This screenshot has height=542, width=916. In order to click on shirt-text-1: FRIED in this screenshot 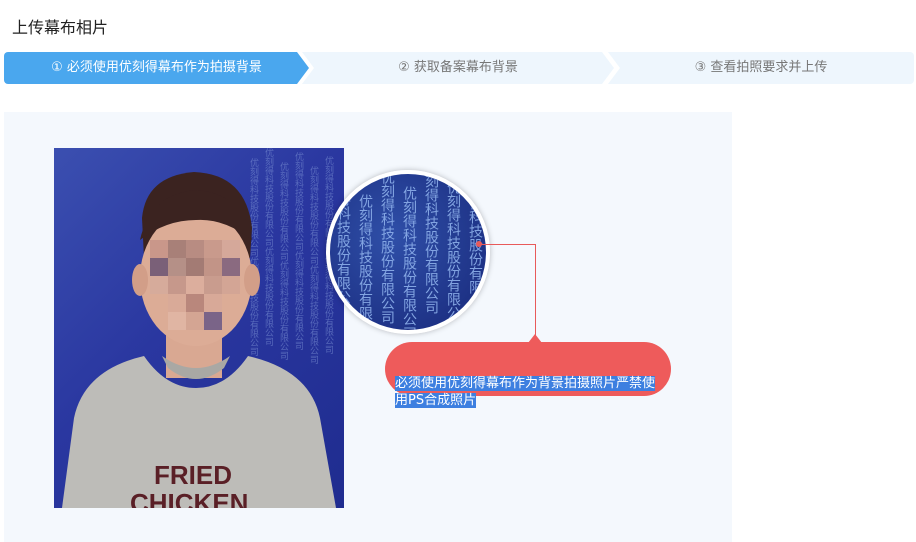, I will do `click(193, 475)`.